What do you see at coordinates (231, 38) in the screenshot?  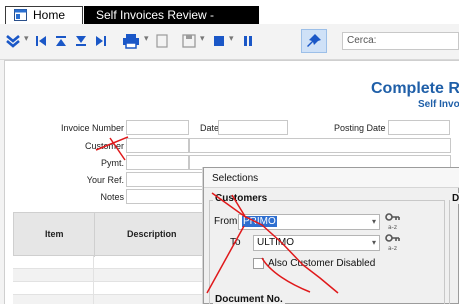 I see `stop-dropdown-icon: ▾` at bounding box center [231, 38].